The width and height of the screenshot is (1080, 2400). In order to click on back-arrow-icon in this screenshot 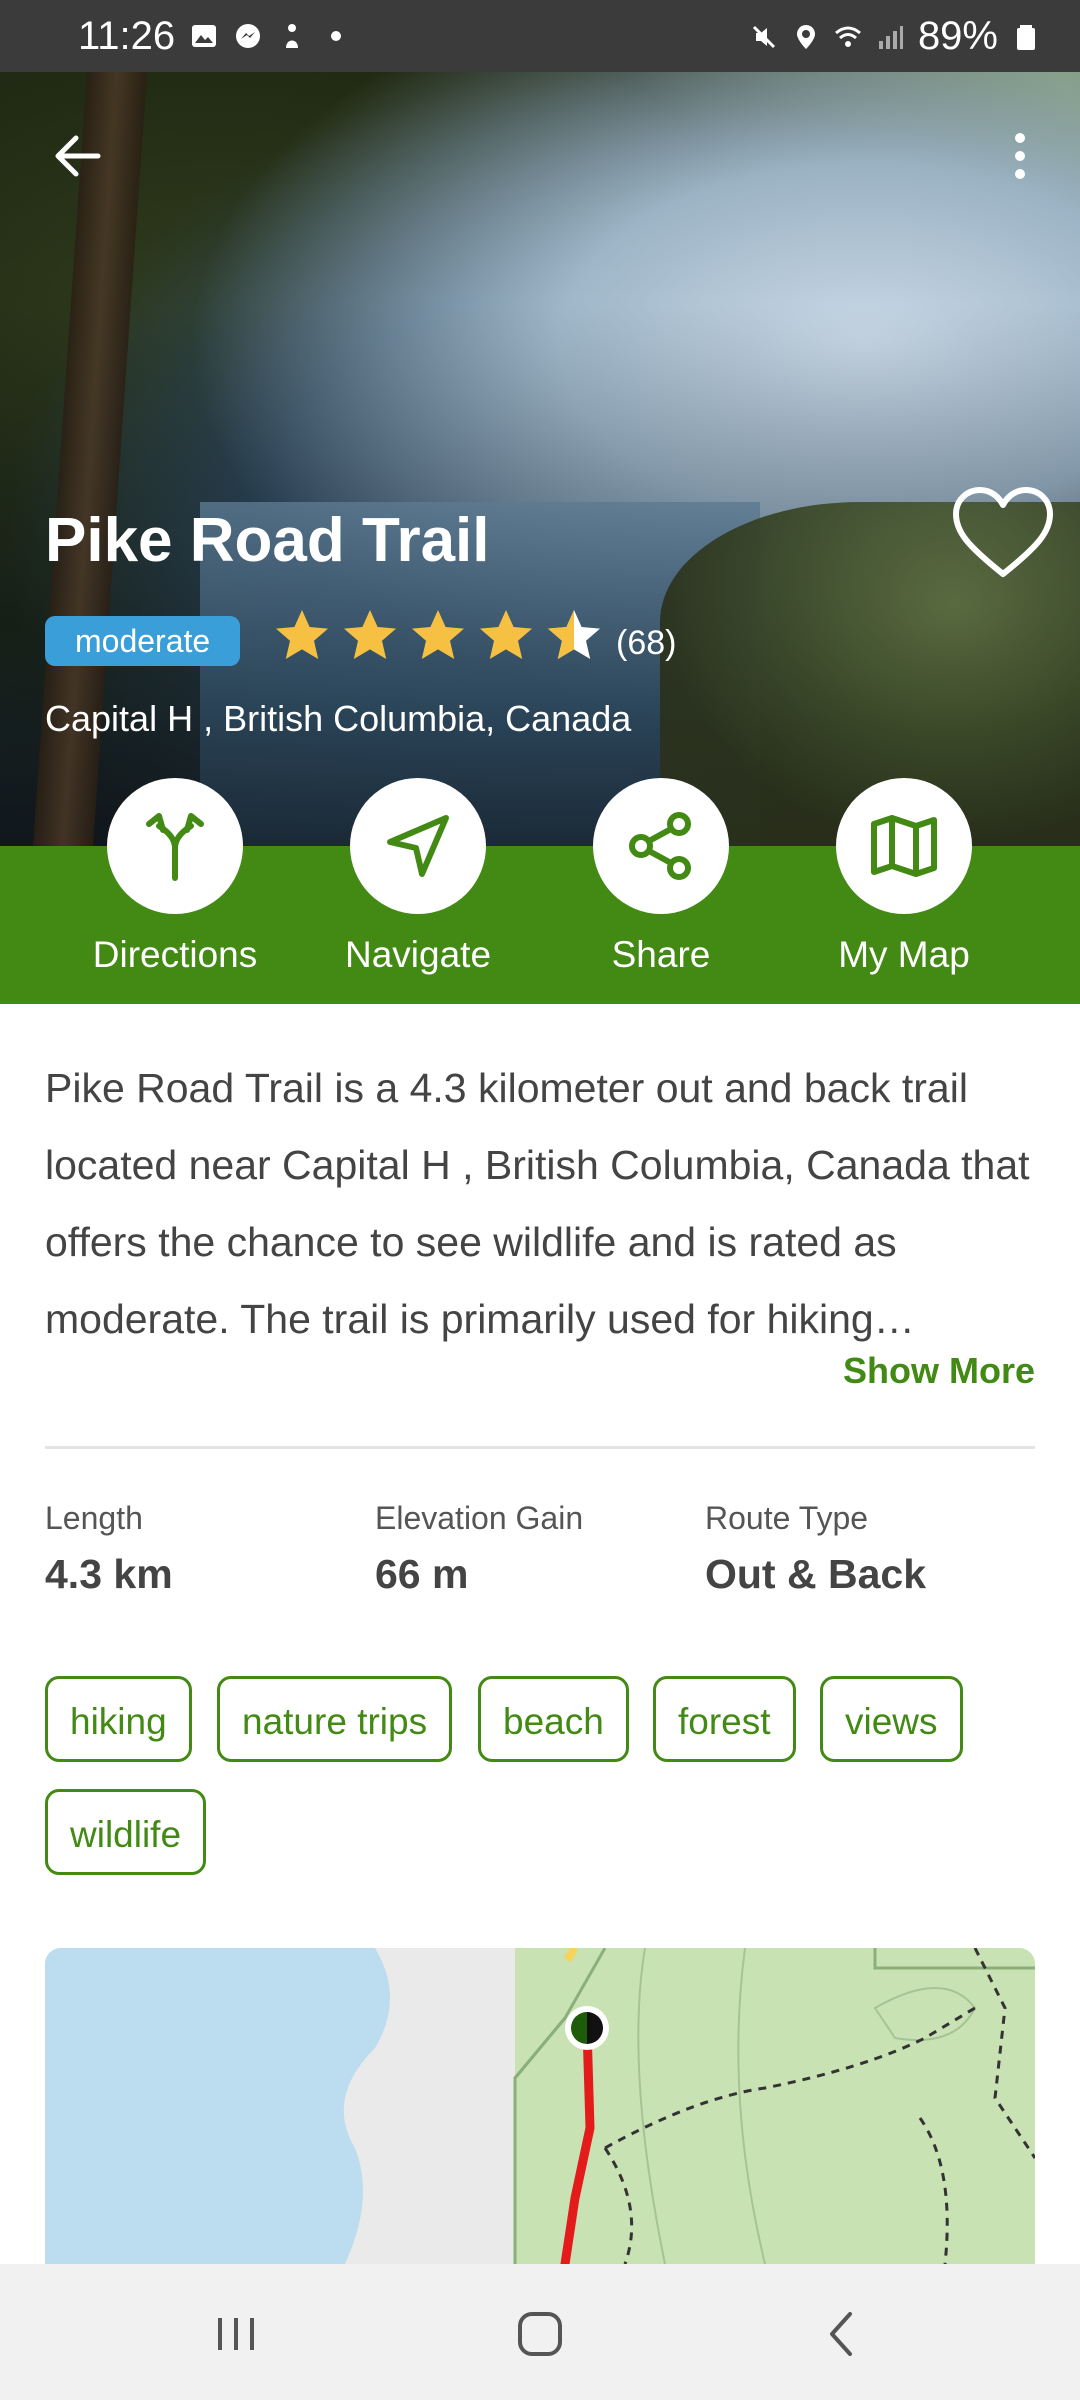, I will do `click(78, 156)`.